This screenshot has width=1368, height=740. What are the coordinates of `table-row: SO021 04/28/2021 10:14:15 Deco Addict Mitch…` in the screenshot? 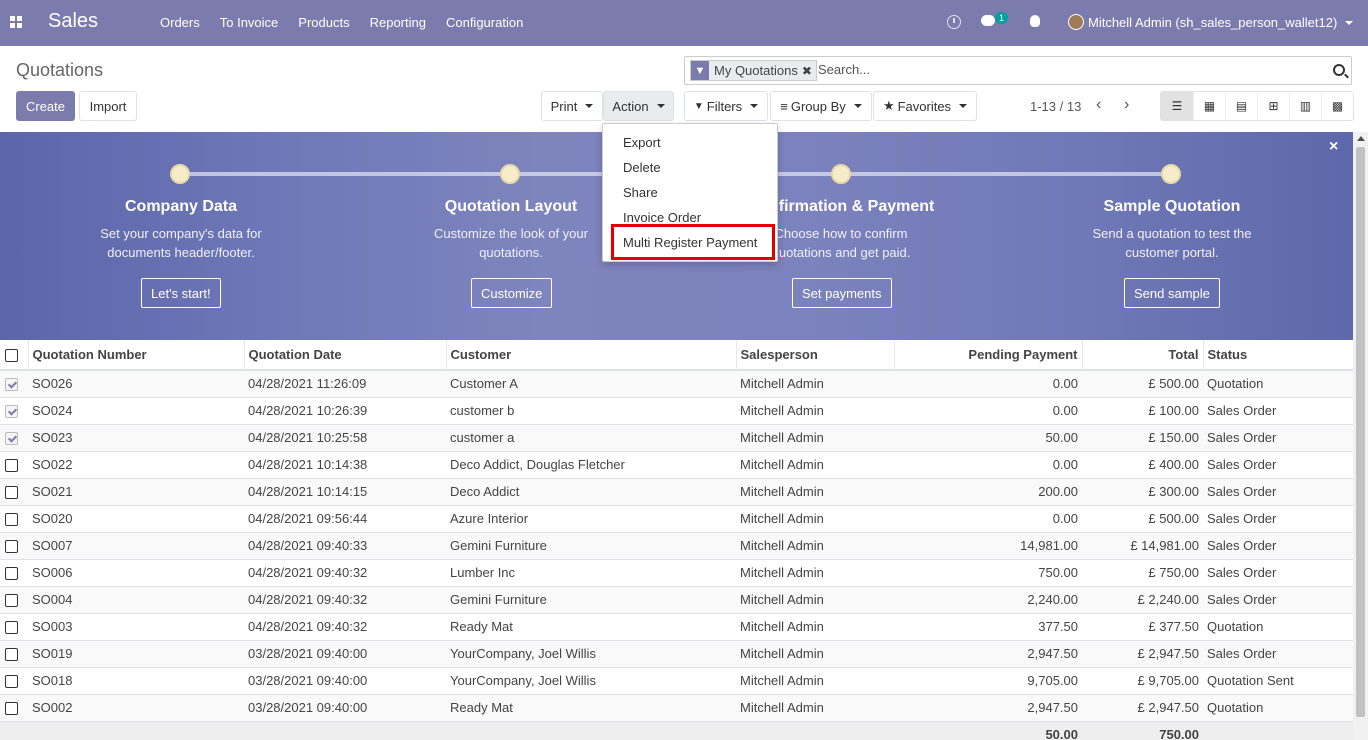 It's located at (676, 492).